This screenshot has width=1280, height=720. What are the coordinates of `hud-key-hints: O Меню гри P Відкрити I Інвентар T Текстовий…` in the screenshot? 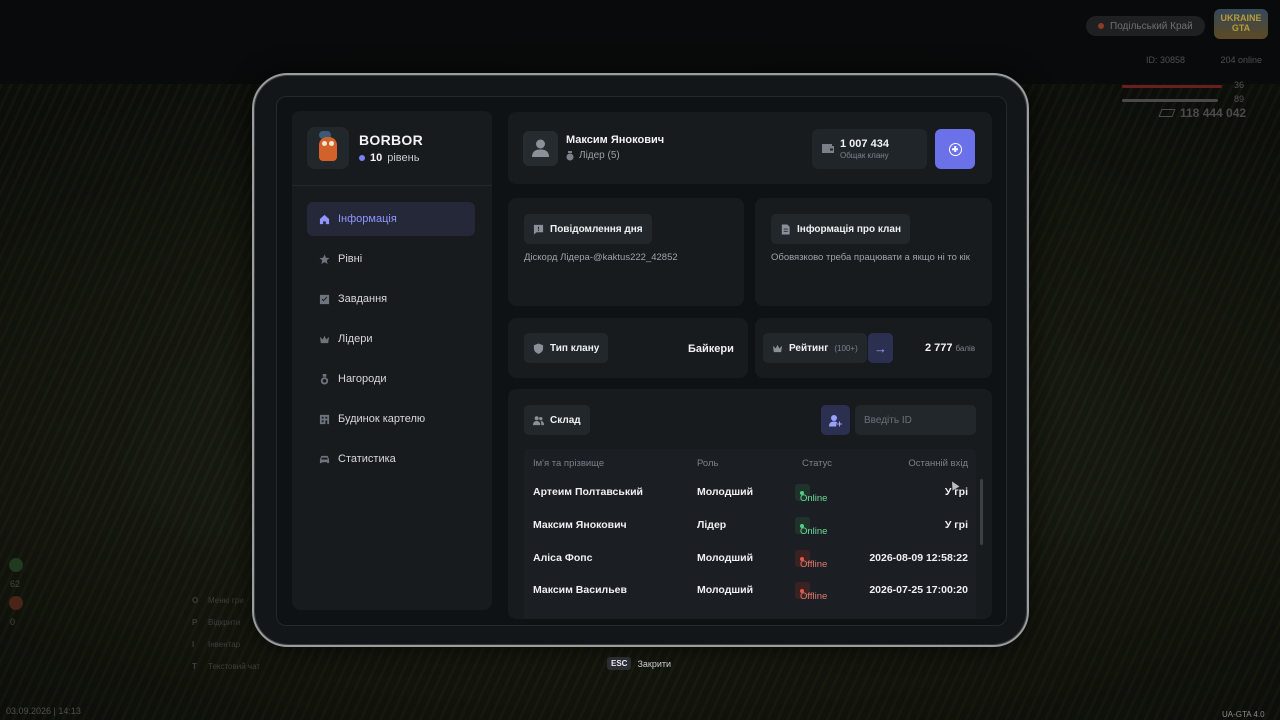 It's located at (226, 634).